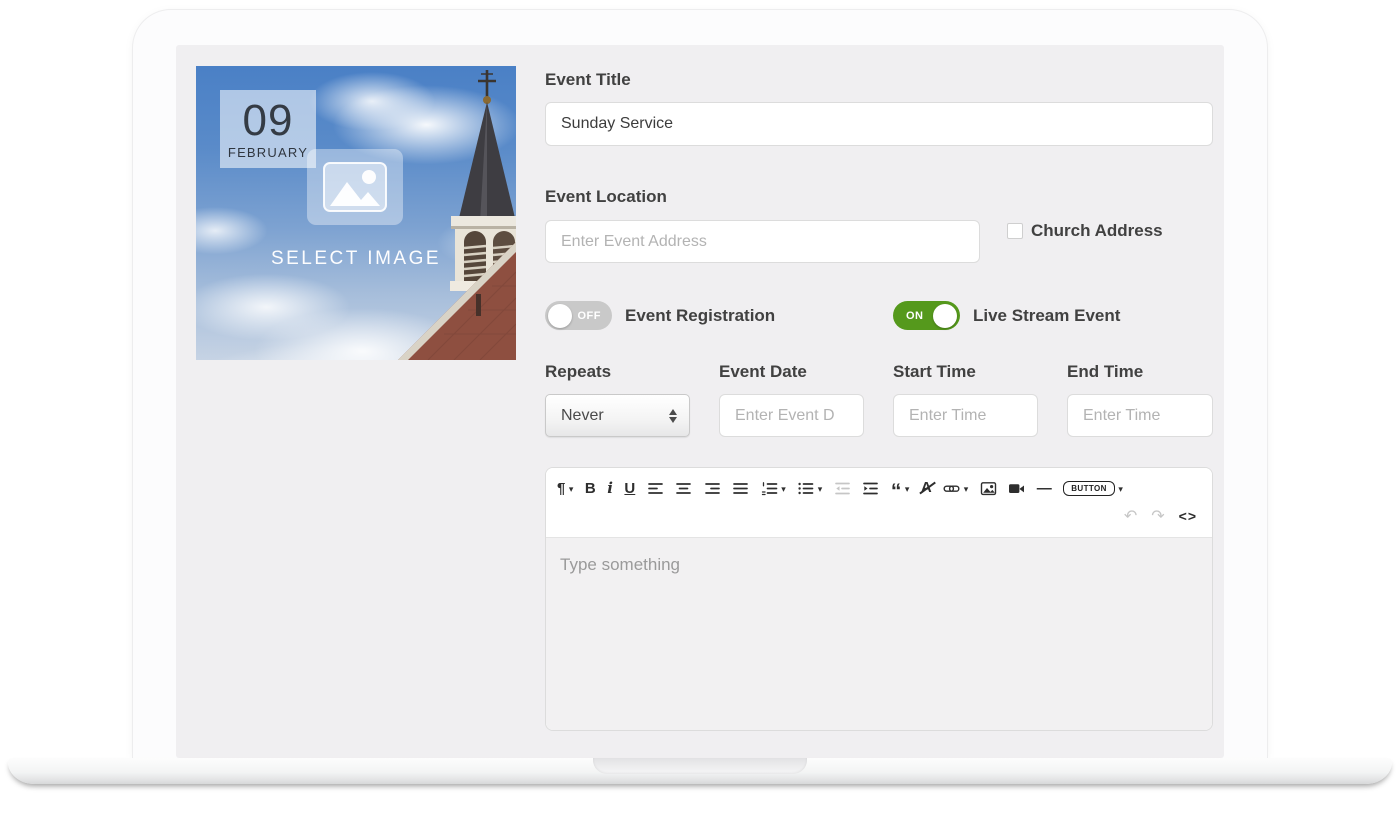  I want to click on event-registration-toggle: OFF, so click(578, 315).